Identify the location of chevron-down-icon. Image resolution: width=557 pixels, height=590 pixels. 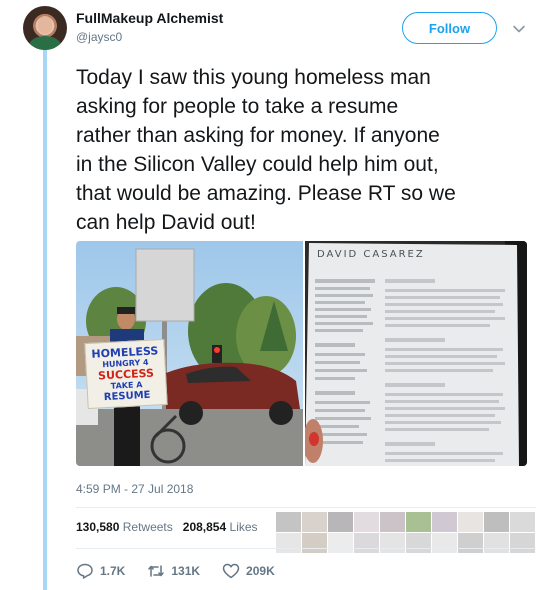
(519, 29).